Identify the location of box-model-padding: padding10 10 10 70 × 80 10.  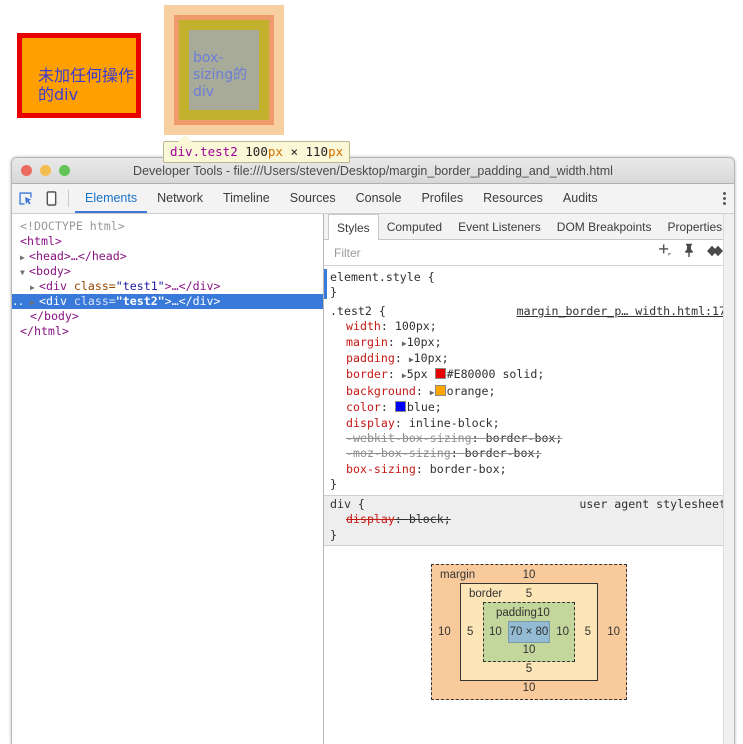
(529, 631).